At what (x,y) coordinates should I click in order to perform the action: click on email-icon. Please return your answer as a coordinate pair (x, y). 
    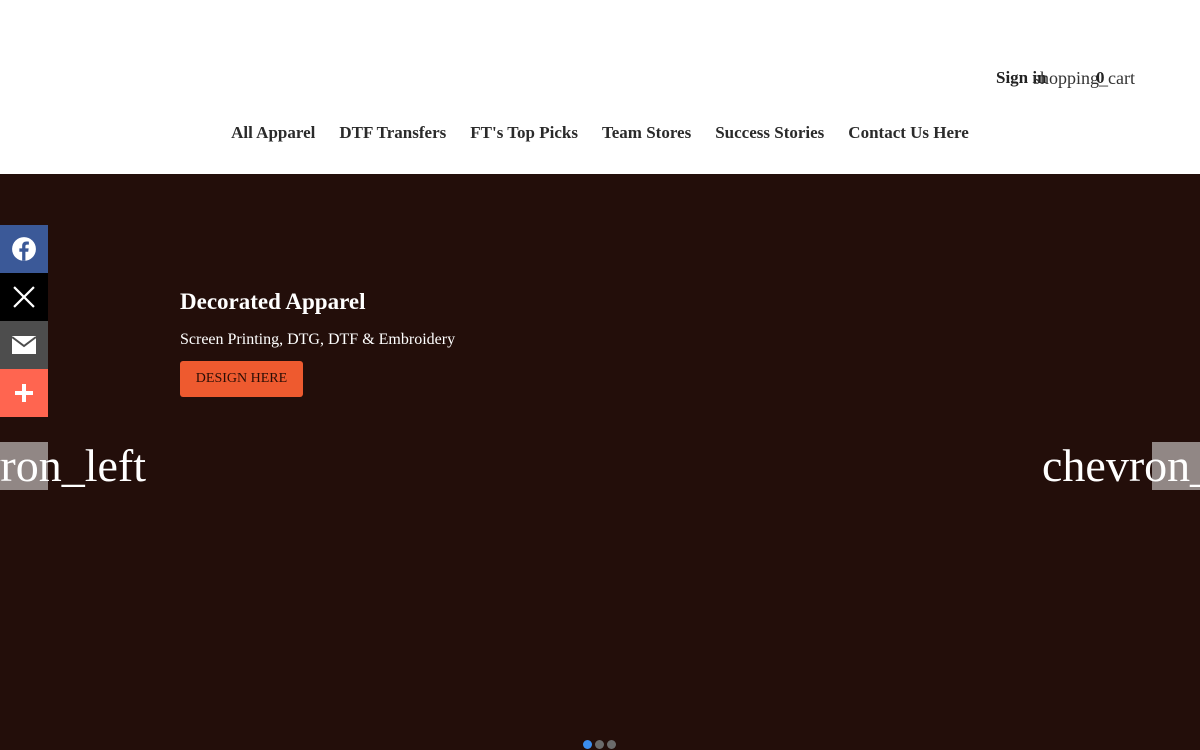
    Looking at the image, I should click on (24, 345).